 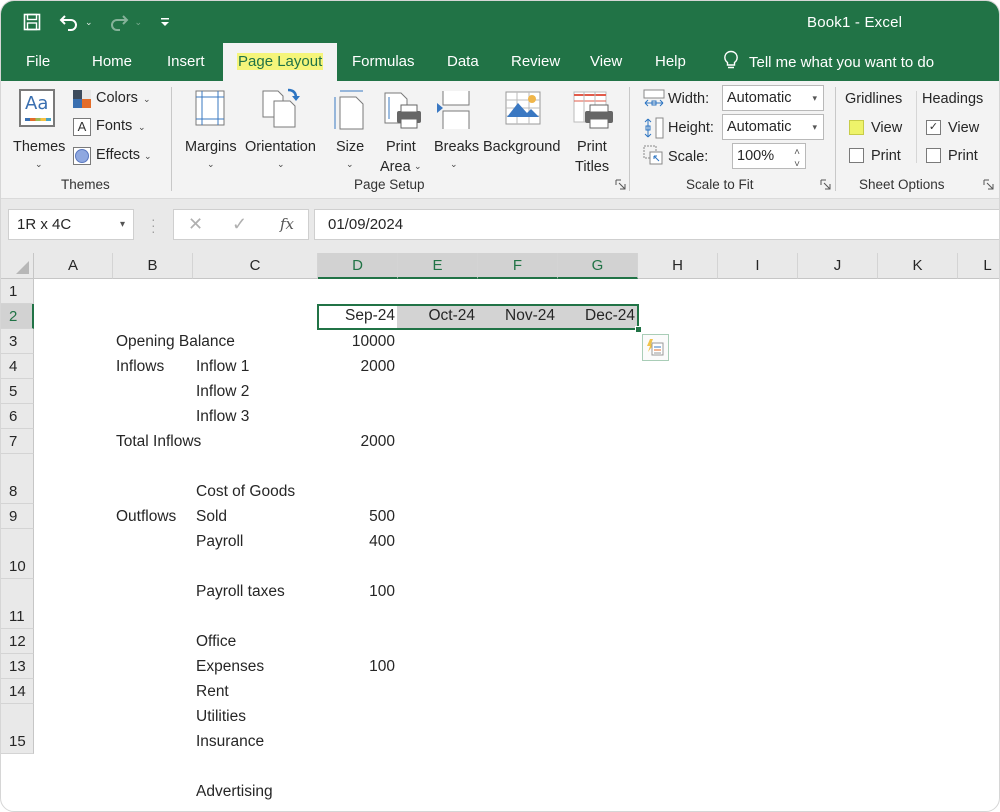 I want to click on column-header-L: L, so click(x=978, y=266).